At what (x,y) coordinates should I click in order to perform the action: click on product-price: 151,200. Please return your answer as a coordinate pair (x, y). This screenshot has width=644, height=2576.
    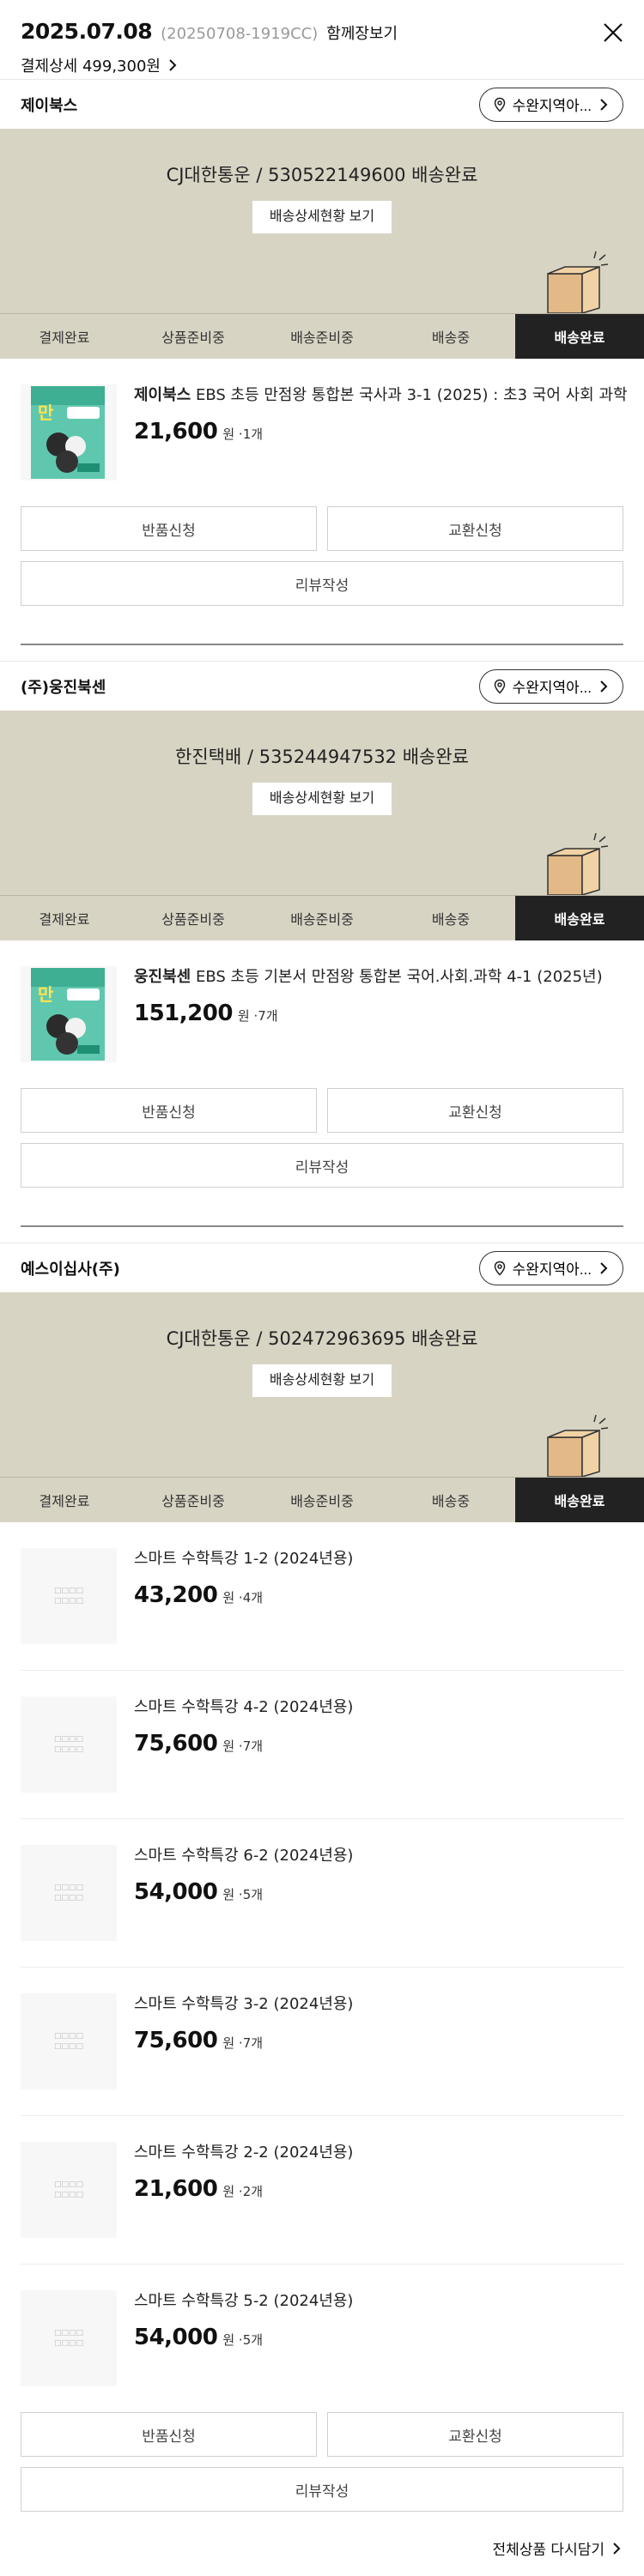
    Looking at the image, I should click on (183, 1013).